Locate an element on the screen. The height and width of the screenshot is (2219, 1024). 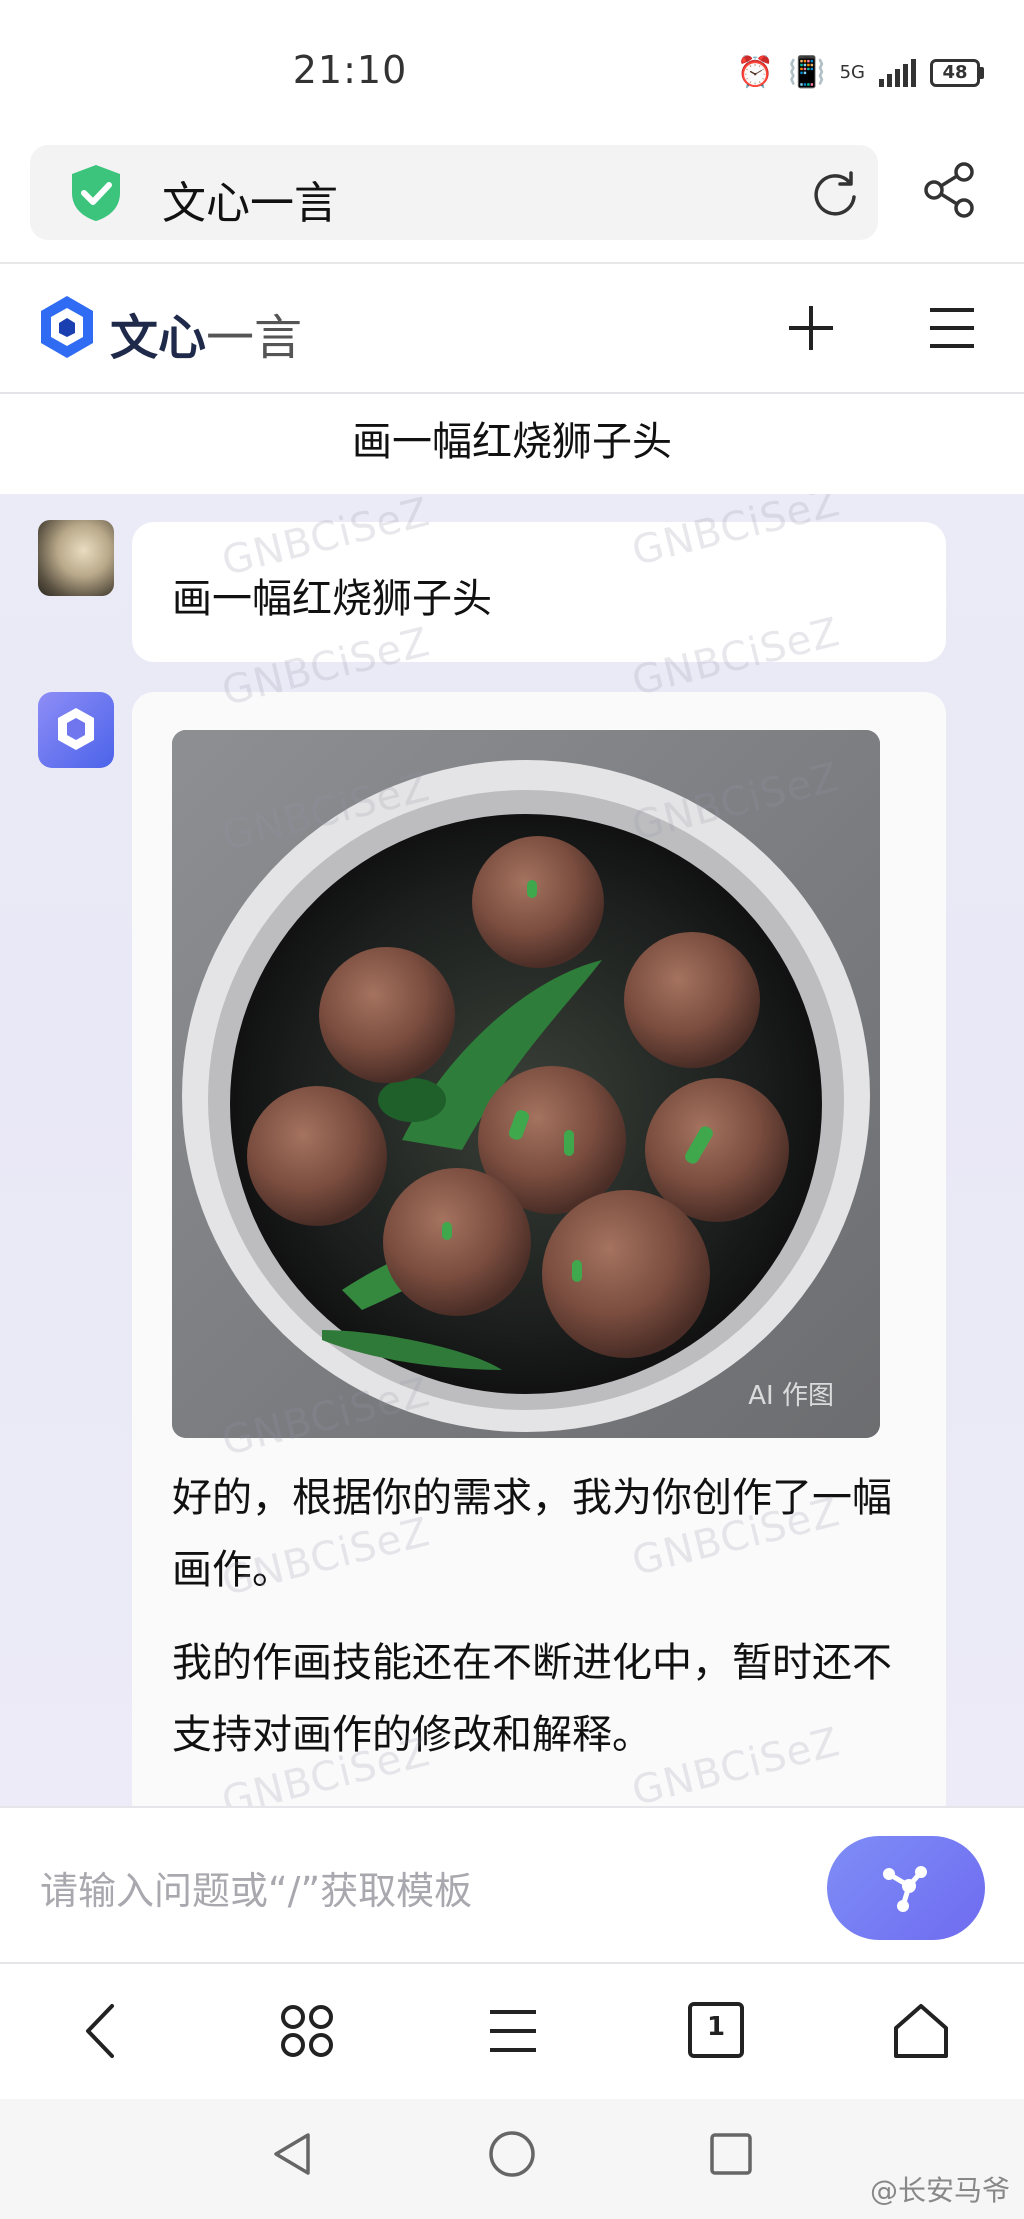
conversation-title: 画一幅红烧狮子头 is located at coordinates (512, 442).